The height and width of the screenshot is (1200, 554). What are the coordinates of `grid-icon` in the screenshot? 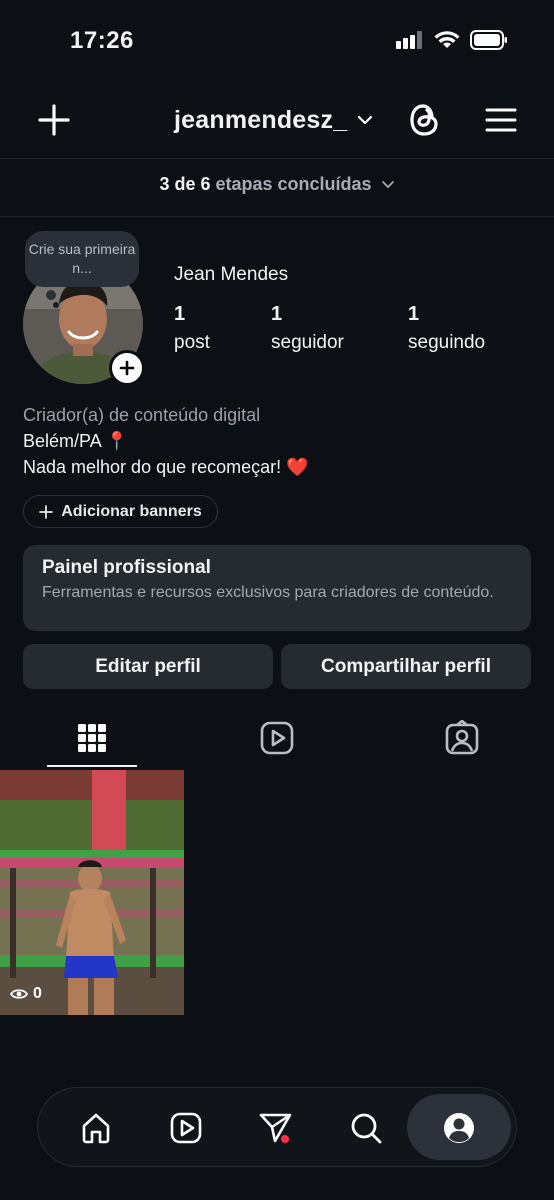 It's located at (92, 738).